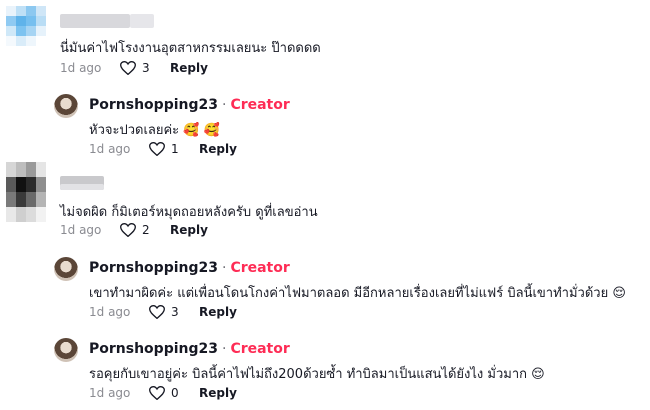  I want to click on comment-meta: 1d ago 3 Reply, so click(134, 68).